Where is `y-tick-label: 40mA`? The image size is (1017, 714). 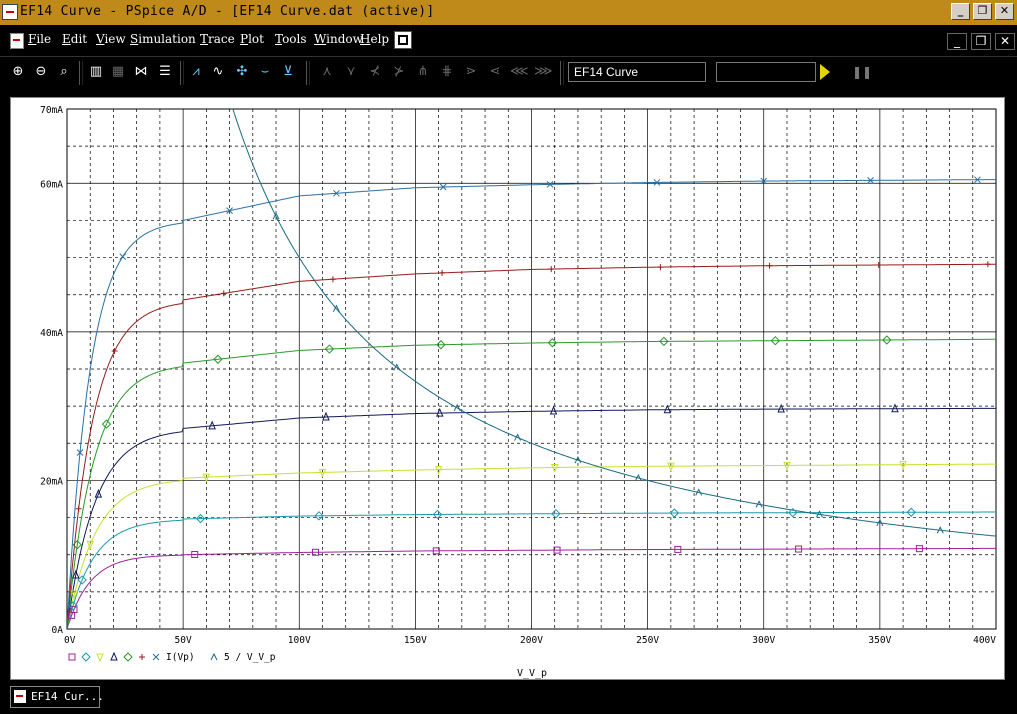 y-tick-label: 40mA is located at coordinates (51, 333).